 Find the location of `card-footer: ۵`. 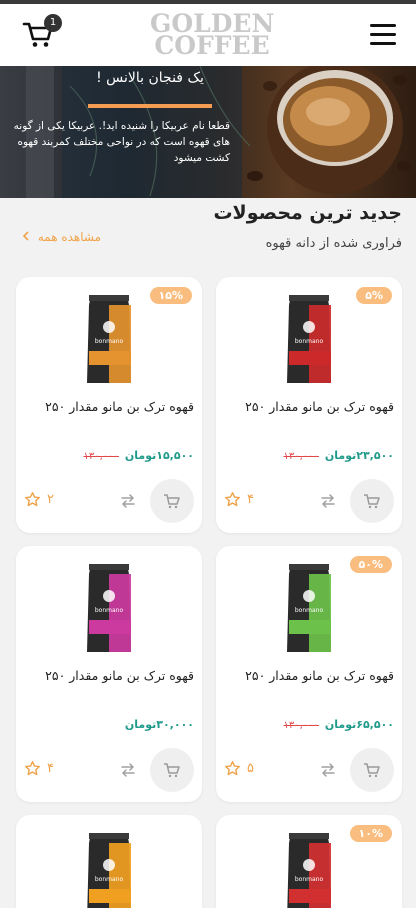

card-footer: ۵ is located at coordinates (309, 772).